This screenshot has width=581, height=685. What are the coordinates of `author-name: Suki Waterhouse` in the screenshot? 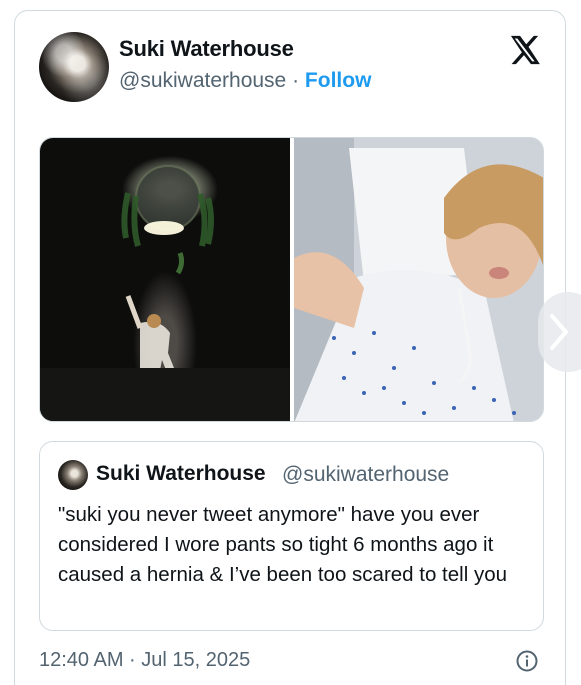 It's located at (206, 49).